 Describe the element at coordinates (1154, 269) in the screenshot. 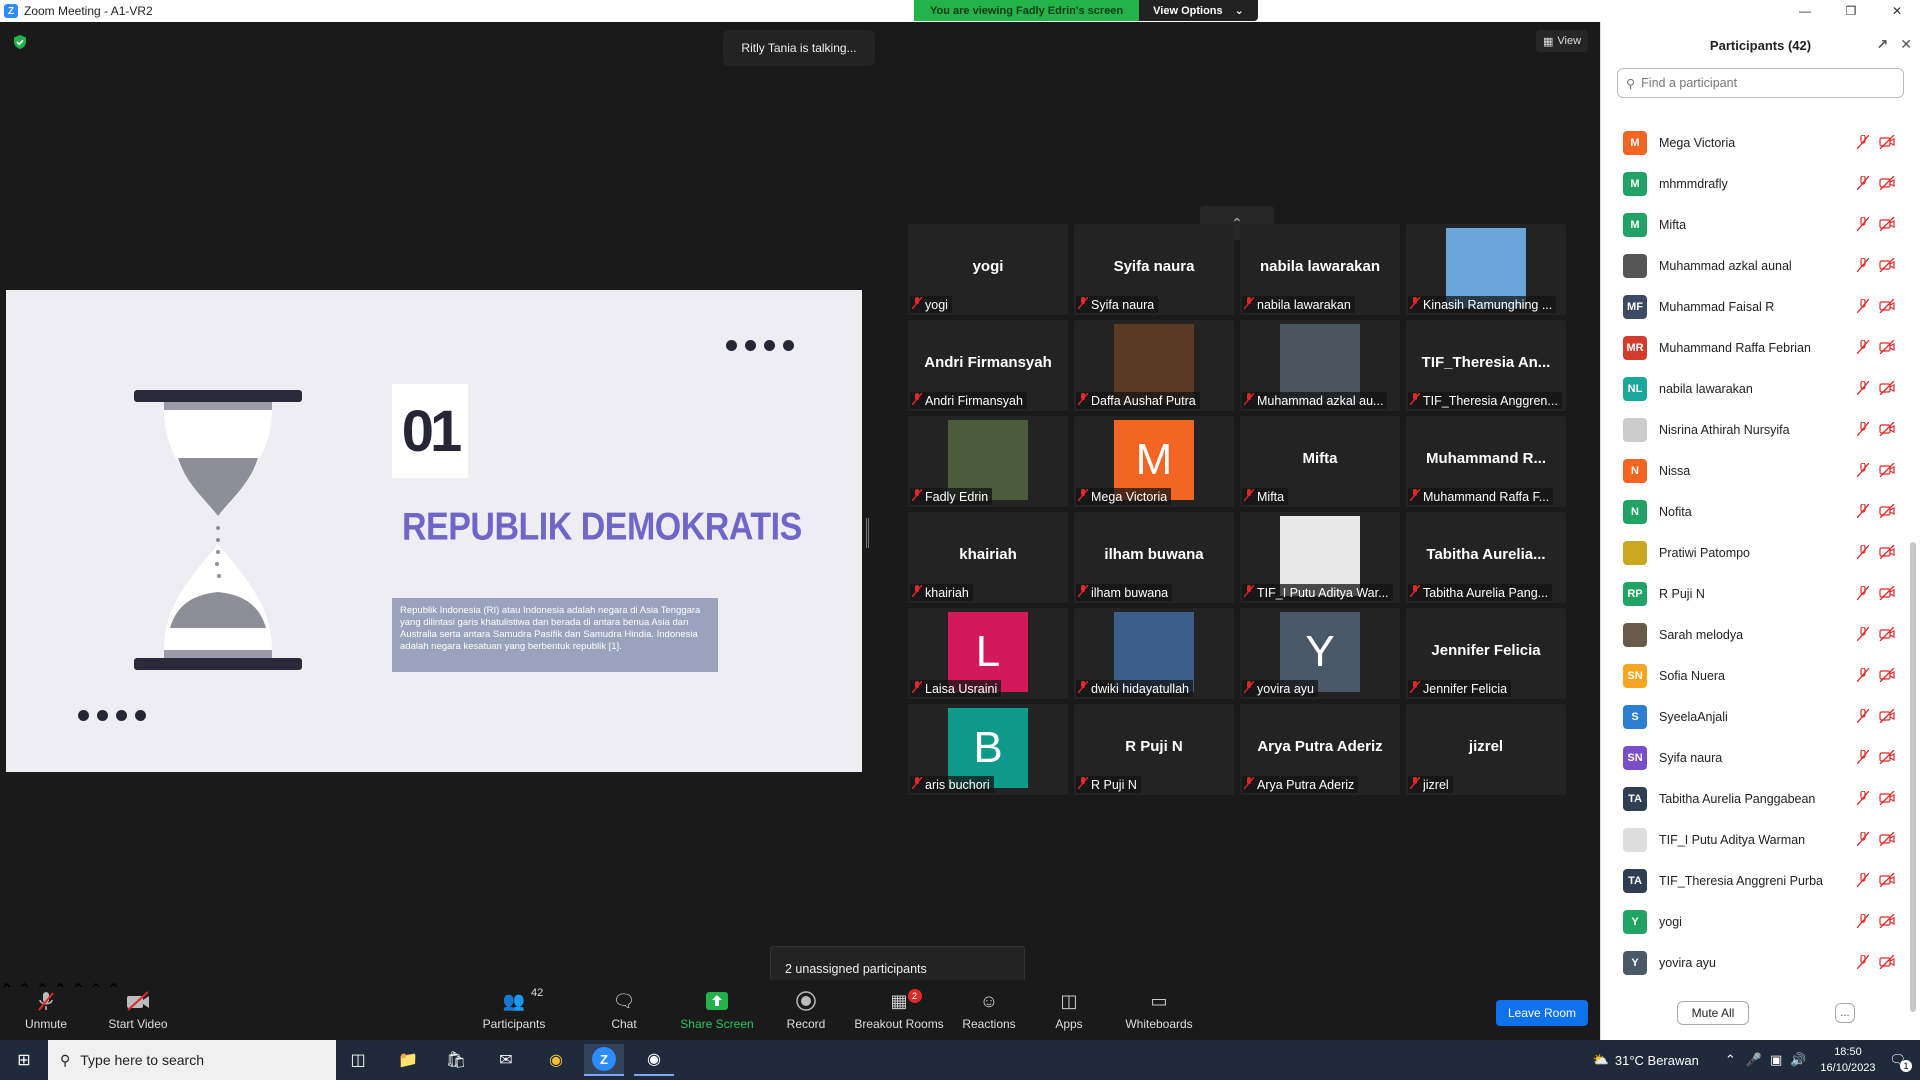

I see `video-tile: Syifa naura Syifa naura` at that location.